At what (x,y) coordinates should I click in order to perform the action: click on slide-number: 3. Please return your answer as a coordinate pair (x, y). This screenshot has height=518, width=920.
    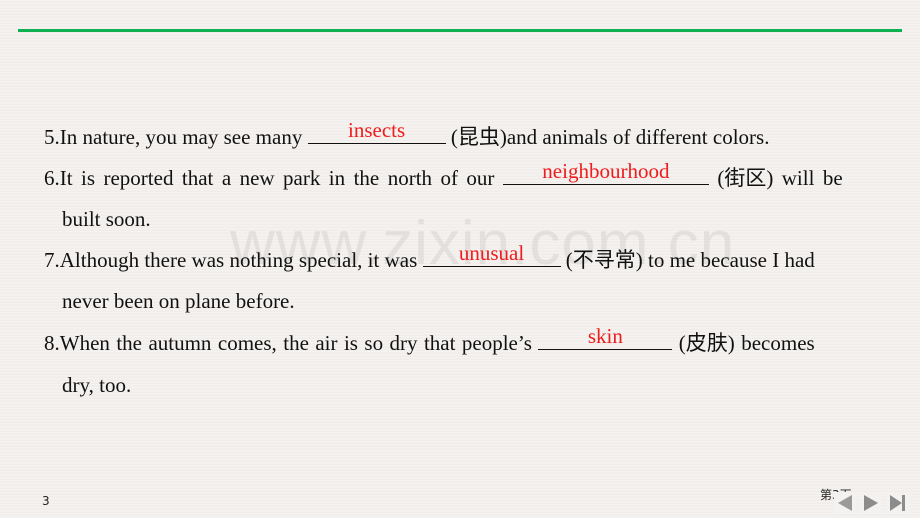
    Looking at the image, I should click on (46, 501).